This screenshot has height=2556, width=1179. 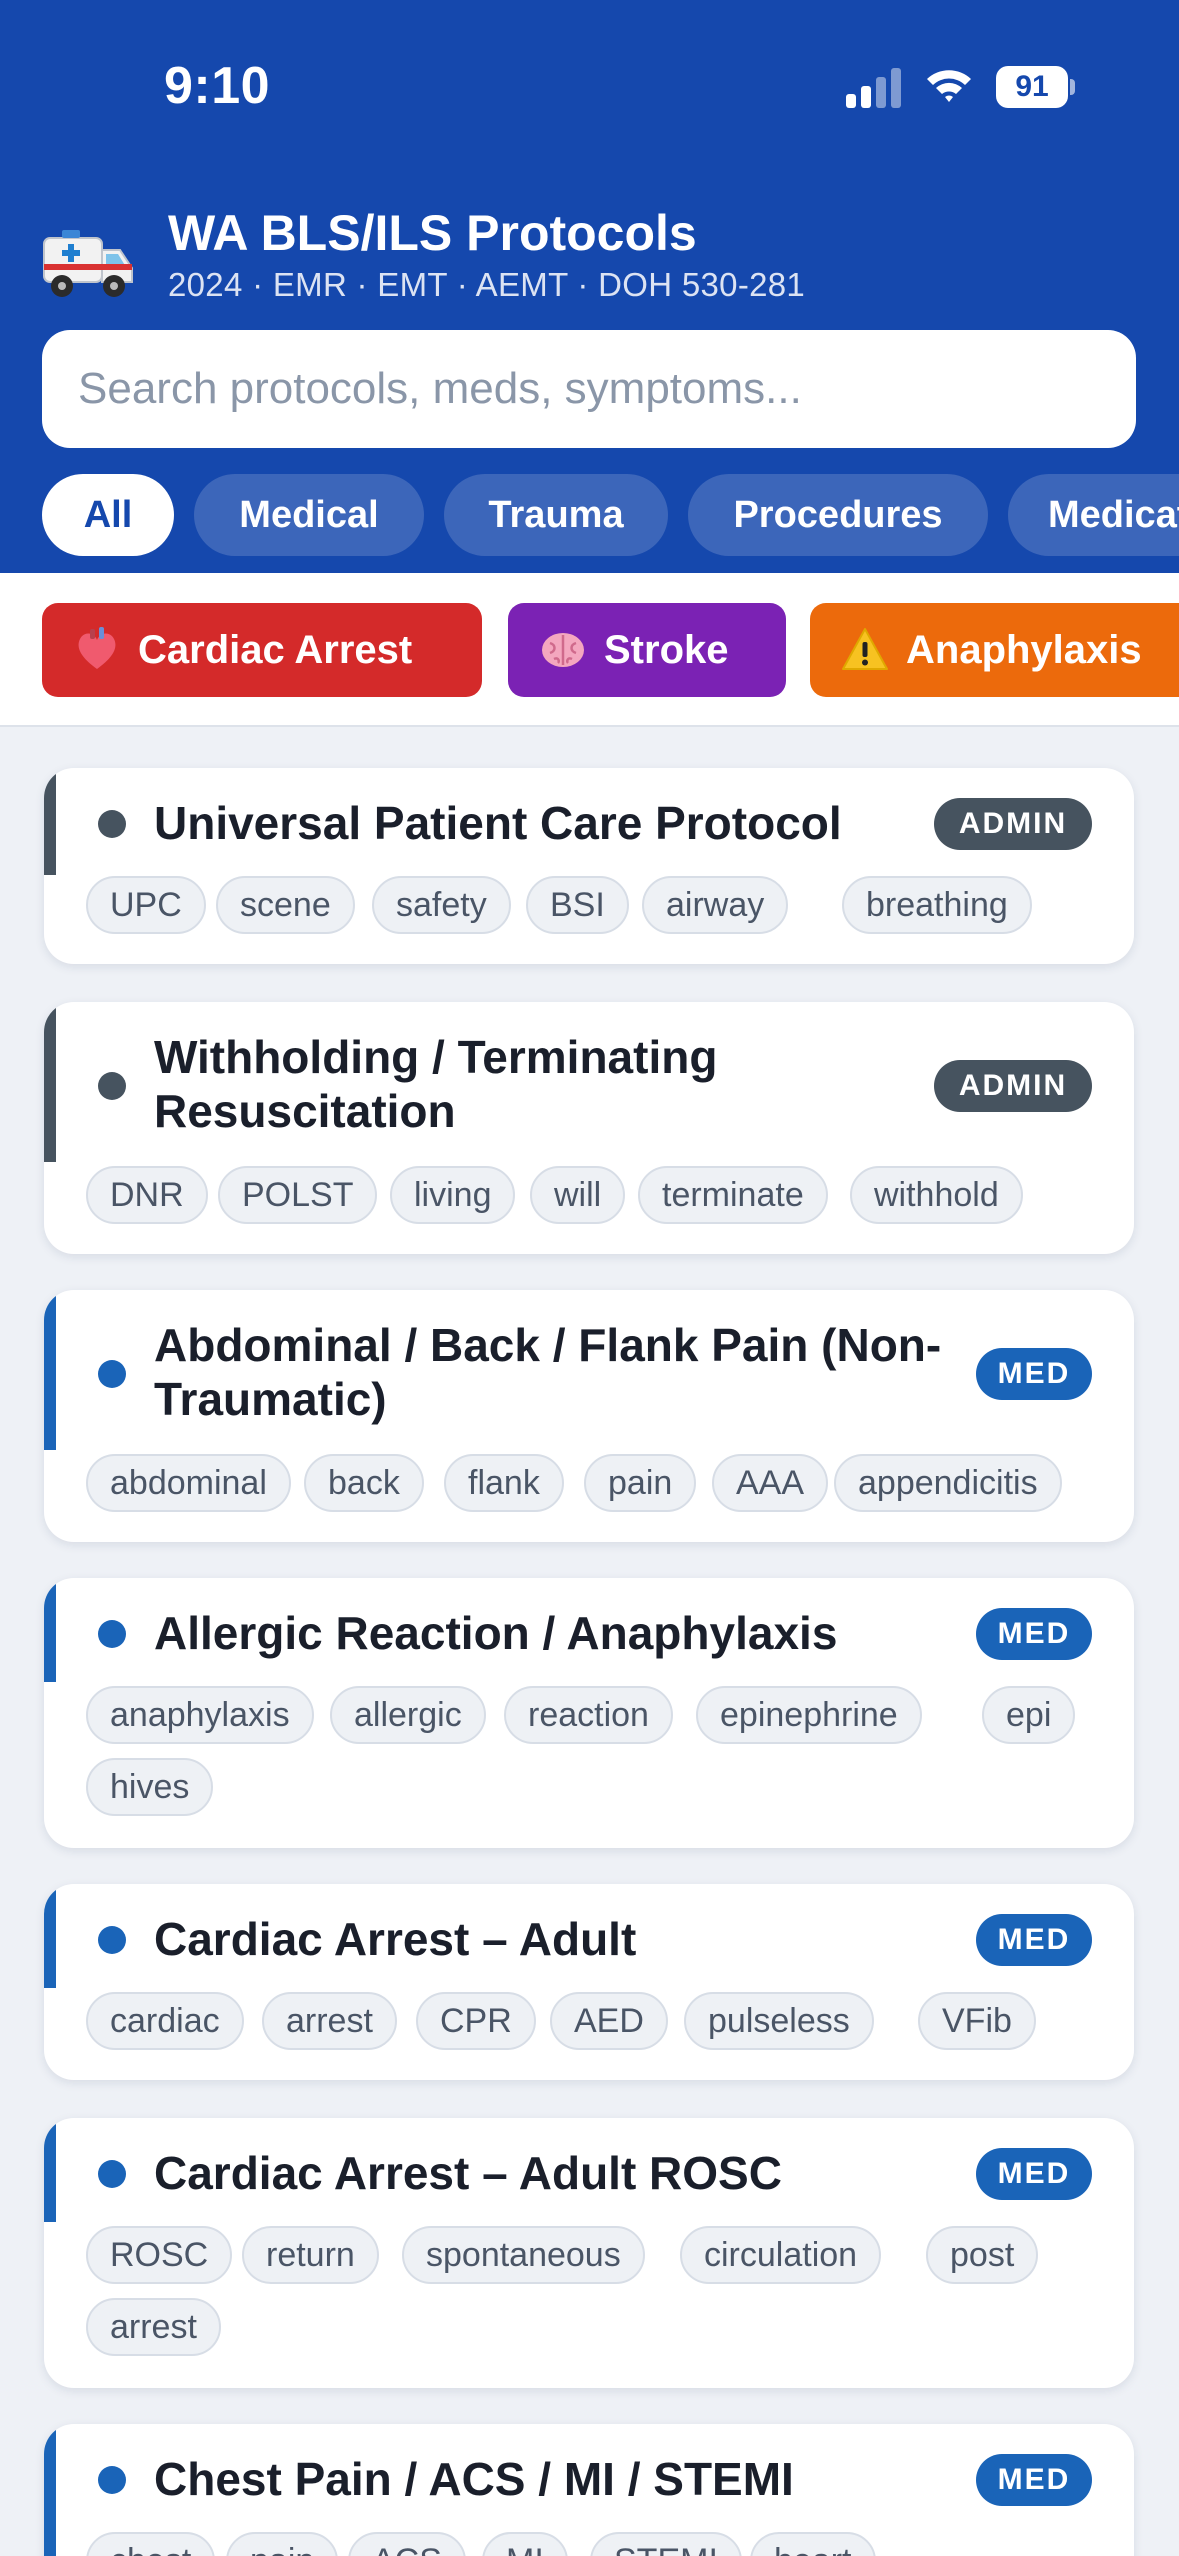 I want to click on ambulance-icon, so click(x=88, y=263).